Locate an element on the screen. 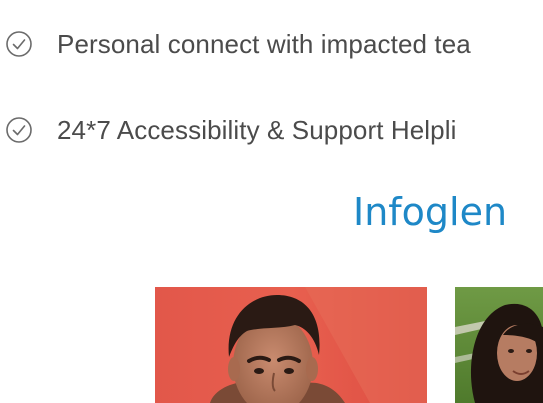 This screenshot has height=403, width=543. feature-item-personal-connect: Personal connect with impacted tea is located at coordinates (238, 44).